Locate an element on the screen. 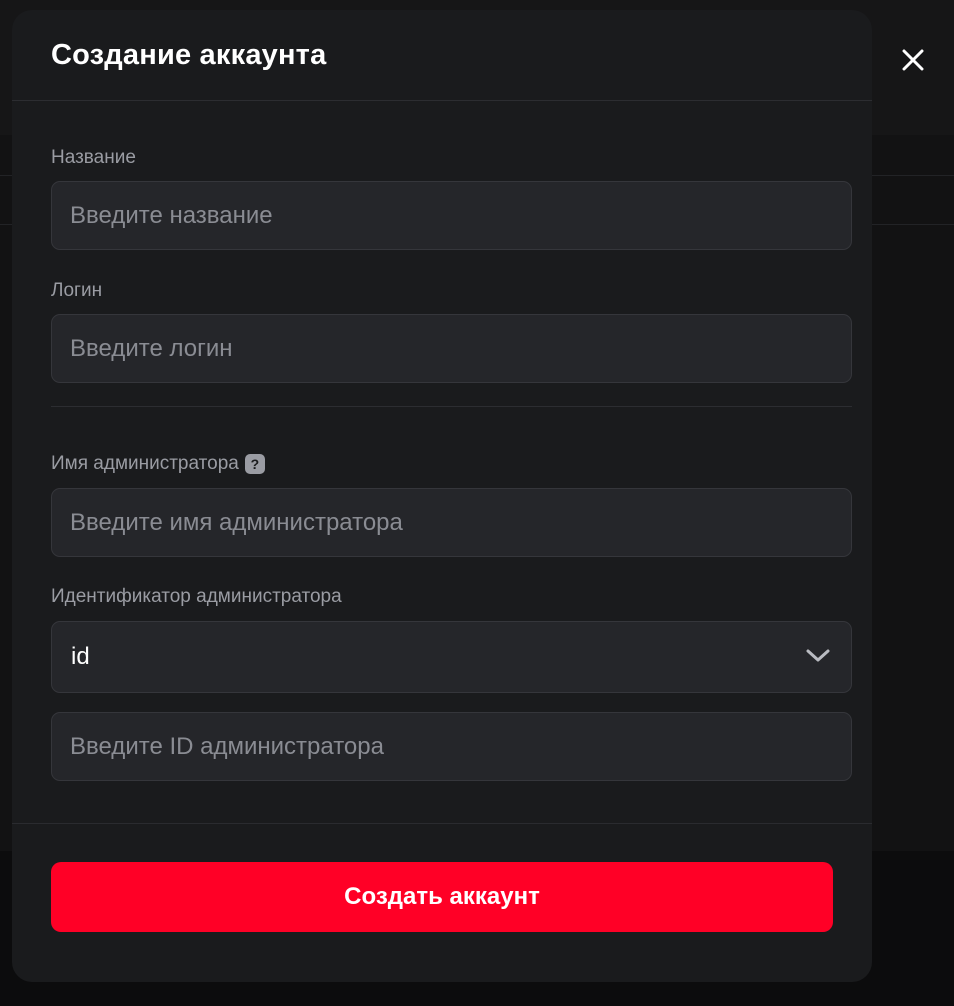 Image resolution: width=954 pixels, height=1006 pixels. login-label: Логин is located at coordinates (77, 290).